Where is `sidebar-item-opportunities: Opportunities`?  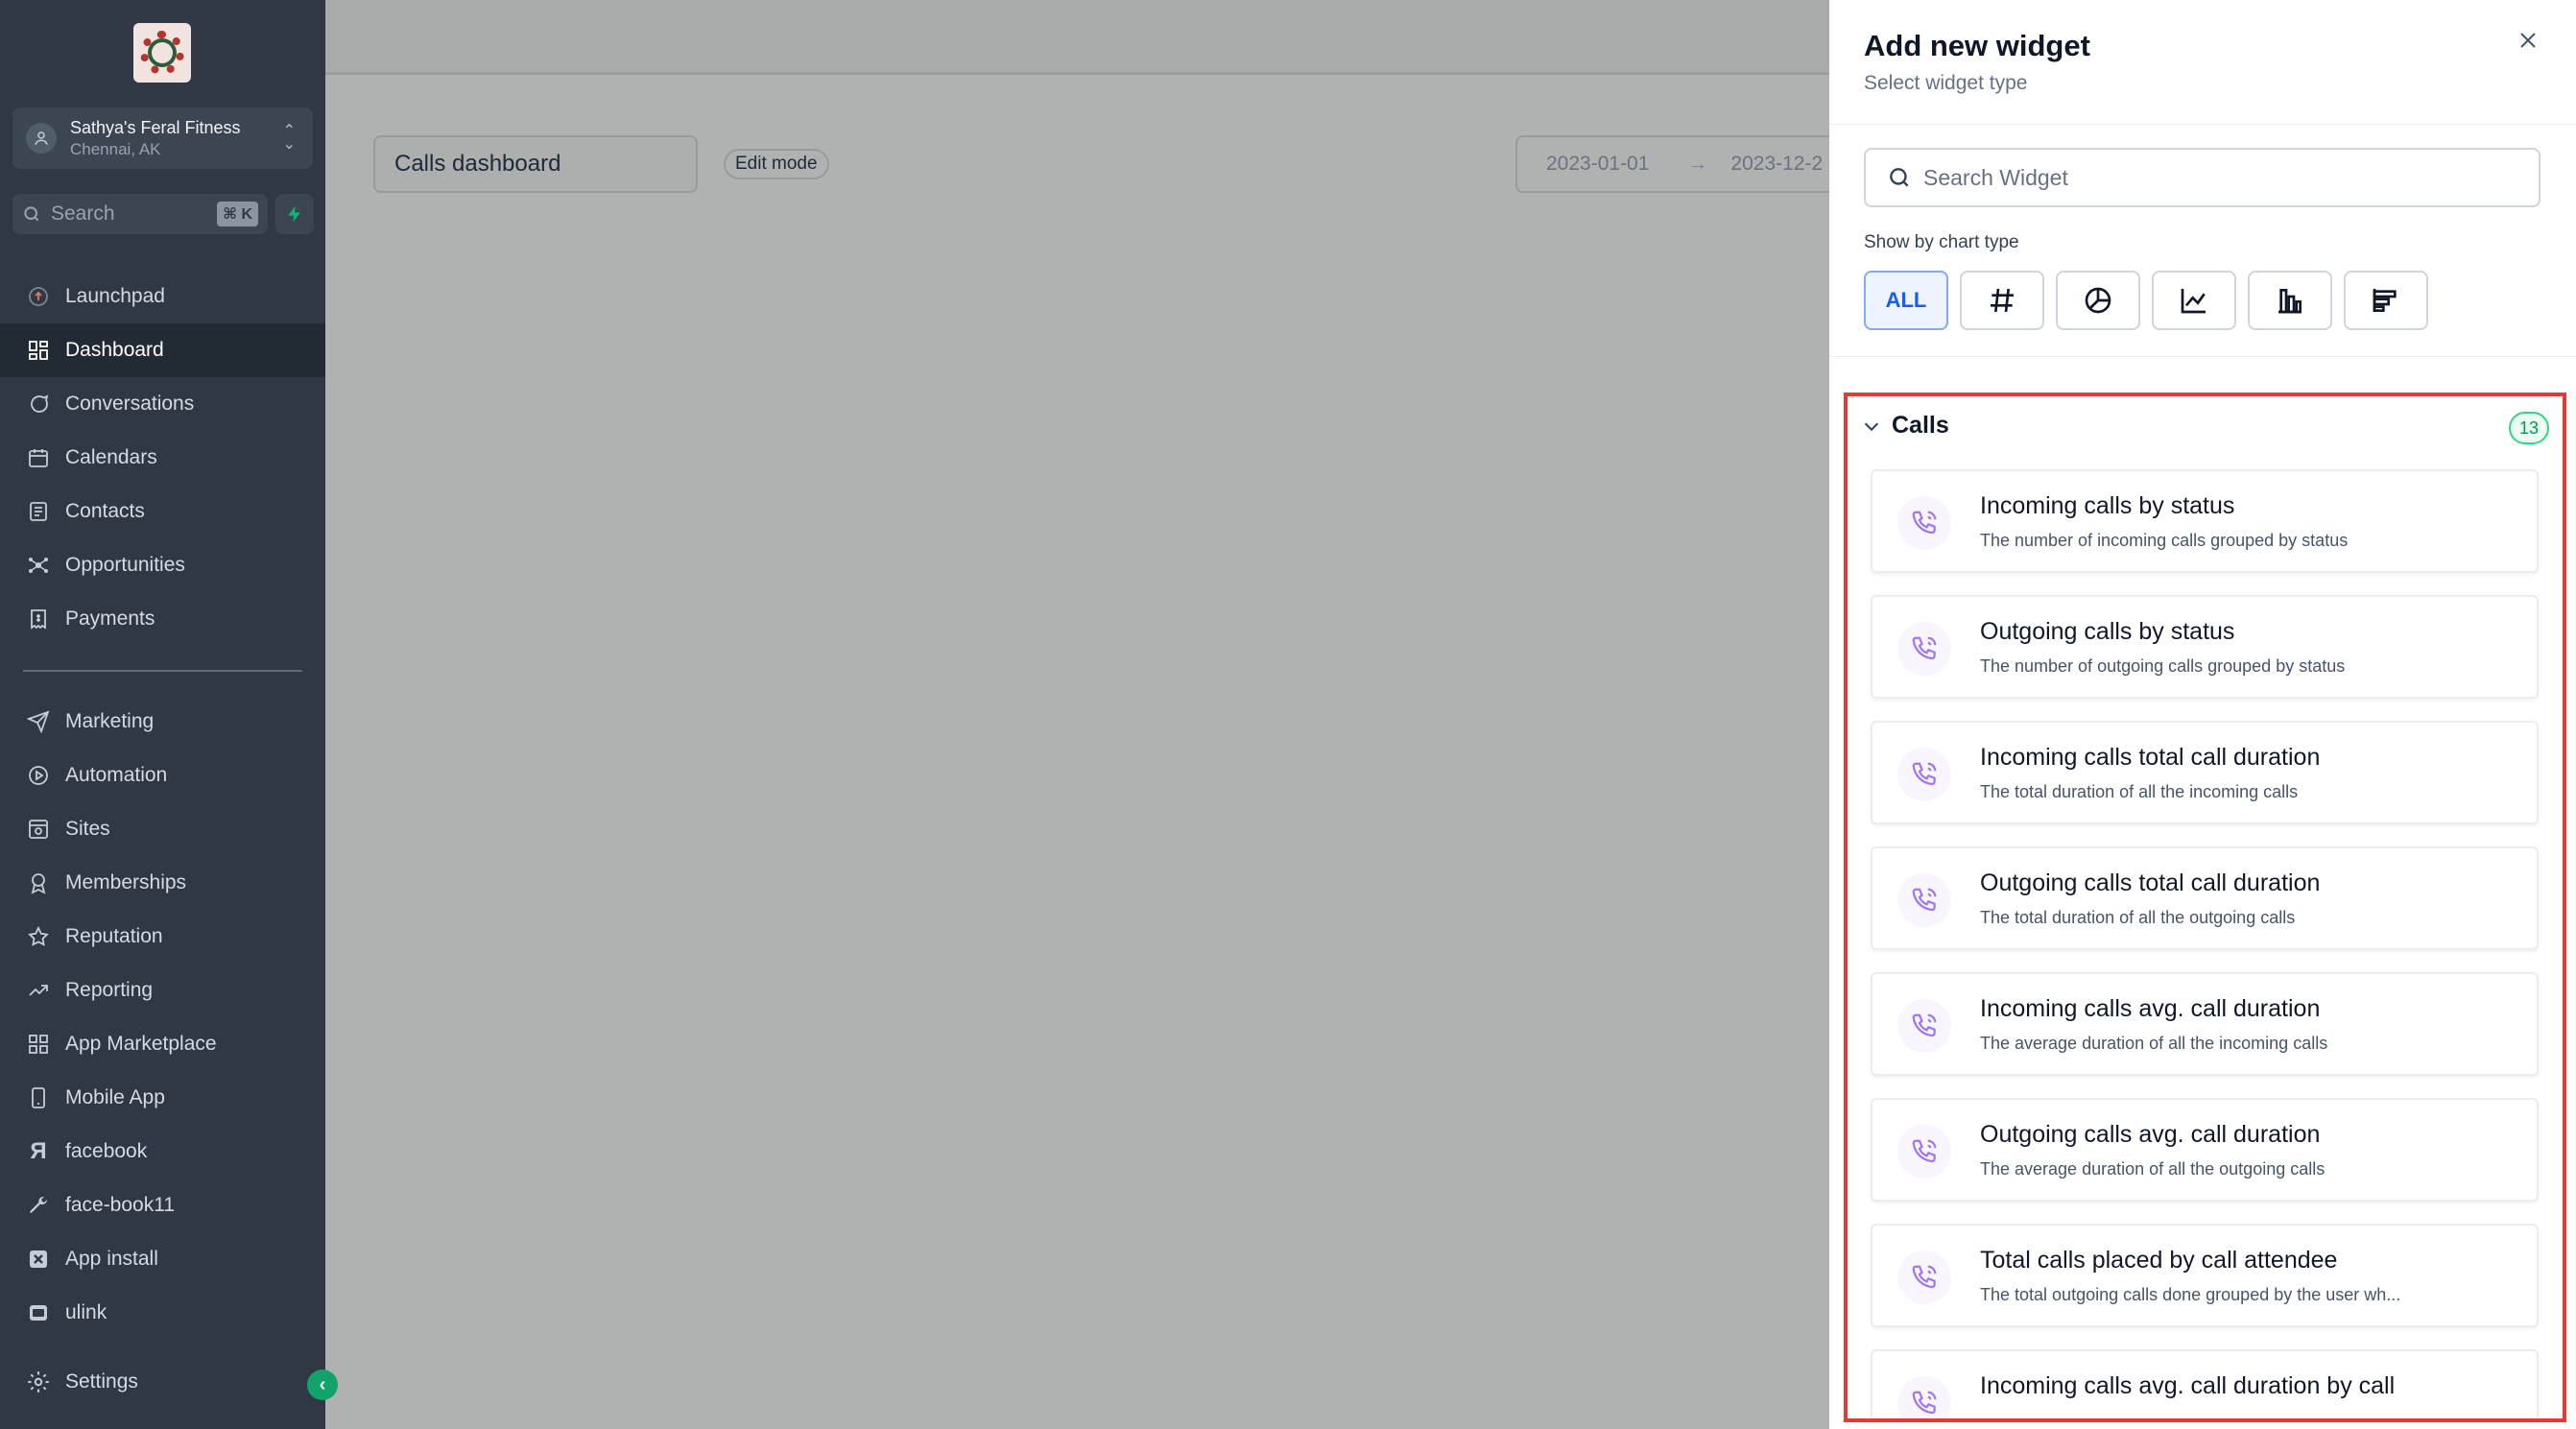
sidebar-item-opportunities: Opportunities is located at coordinates (162, 565).